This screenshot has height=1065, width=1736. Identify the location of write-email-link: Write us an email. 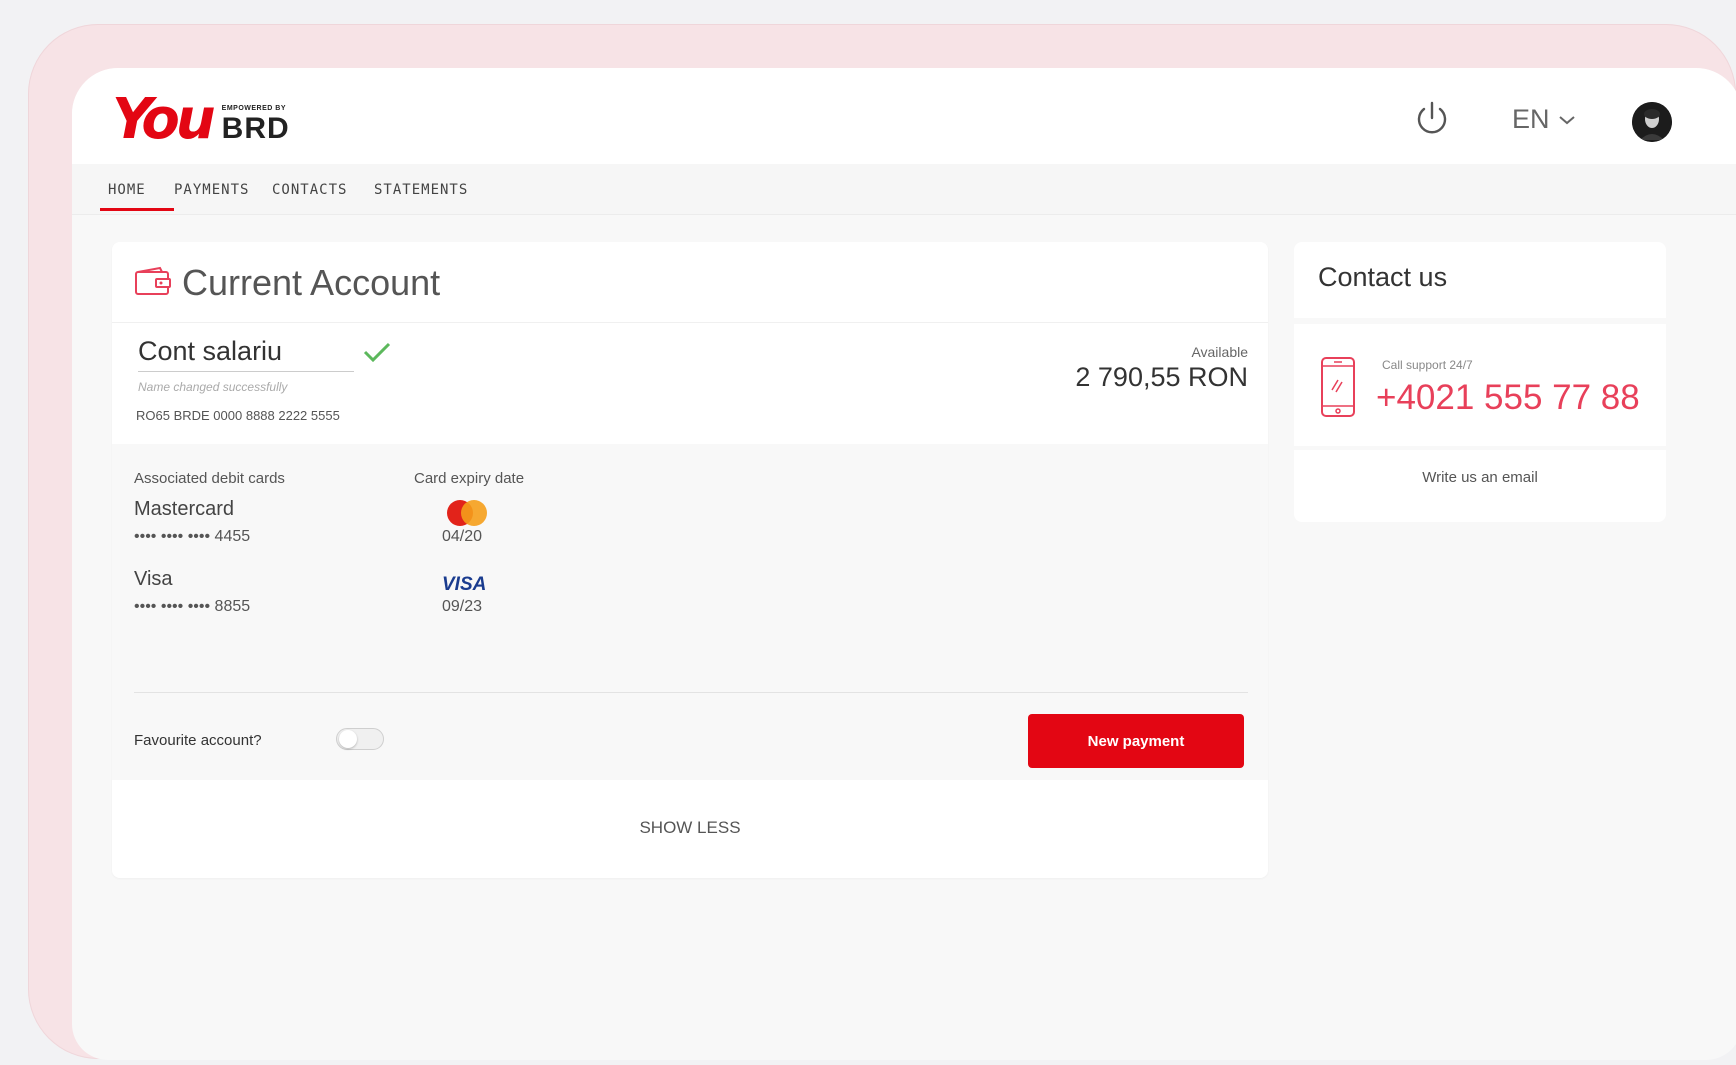
(1480, 486).